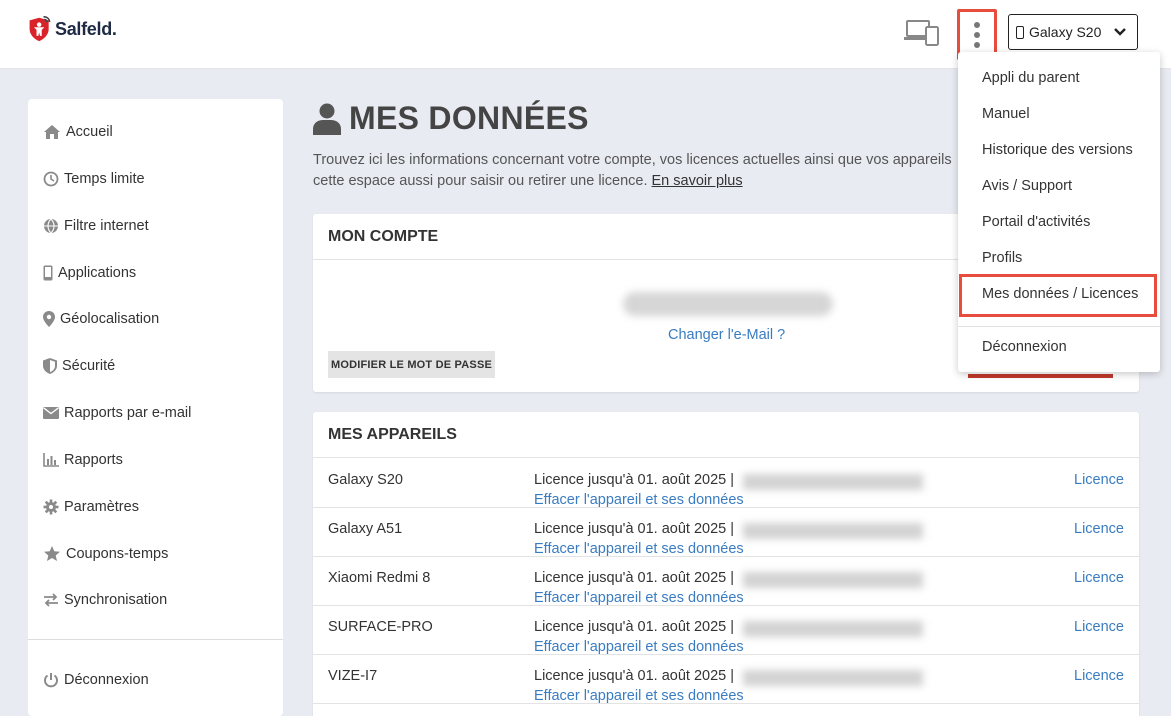 The height and width of the screenshot is (716, 1171). Describe the element at coordinates (697, 181) in the screenshot. I see `learn-more-link: En savoir plus` at that location.